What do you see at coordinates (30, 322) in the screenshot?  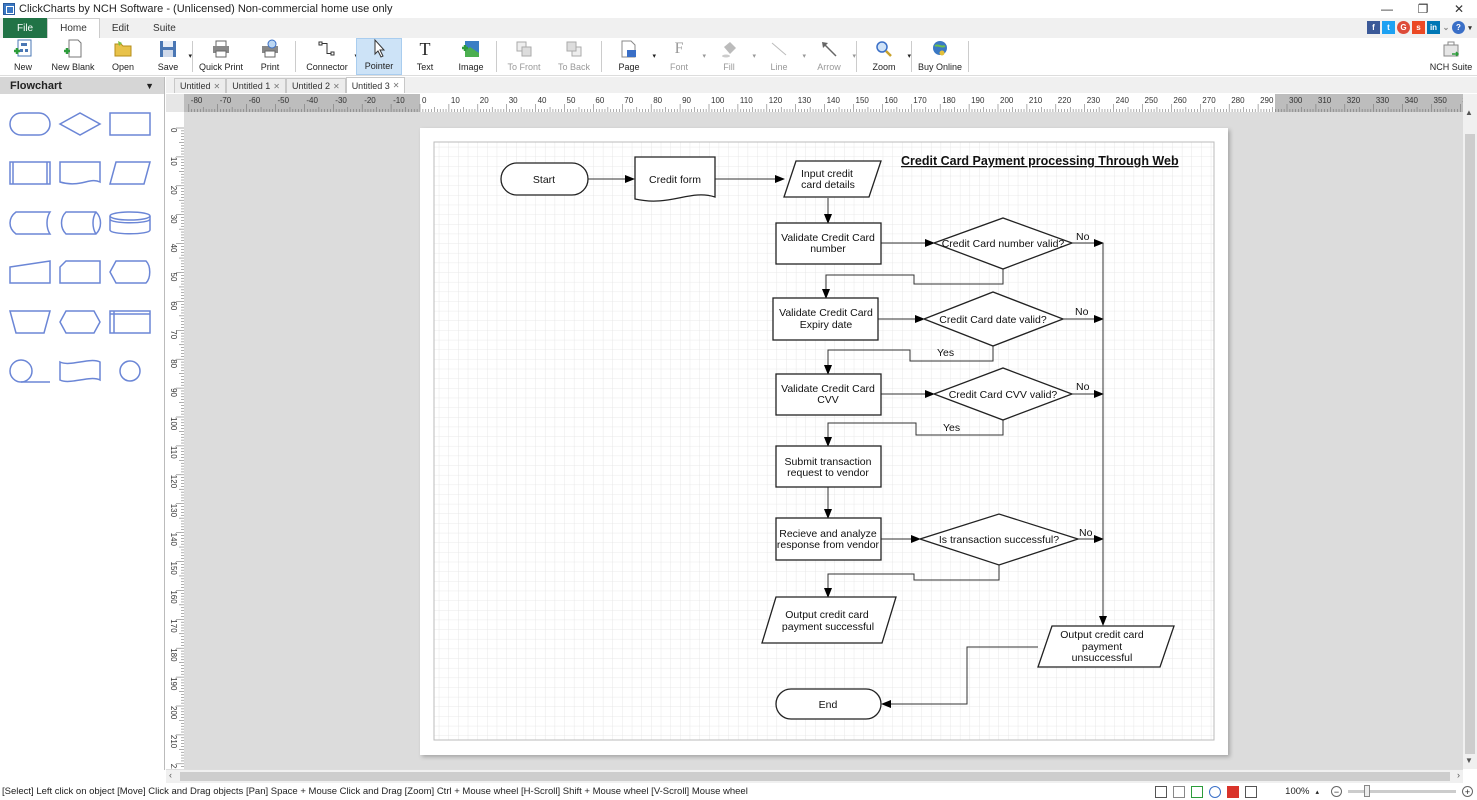 I see `shape-manual-operation` at bounding box center [30, 322].